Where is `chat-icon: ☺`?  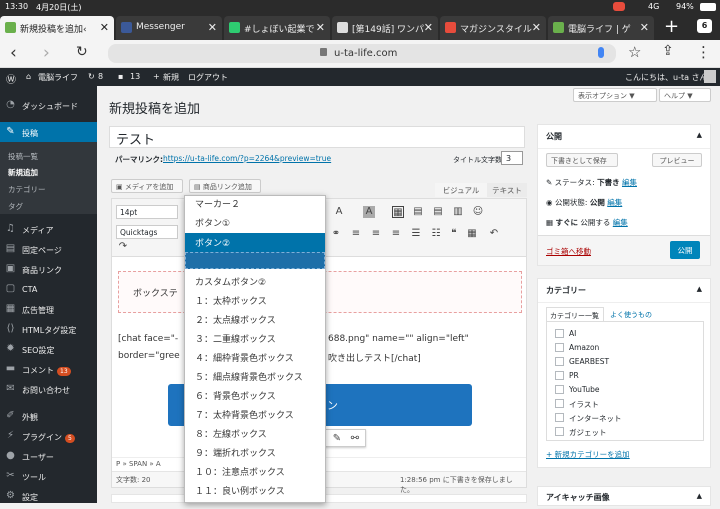
chat-icon: ☺ is located at coordinates (478, 212).